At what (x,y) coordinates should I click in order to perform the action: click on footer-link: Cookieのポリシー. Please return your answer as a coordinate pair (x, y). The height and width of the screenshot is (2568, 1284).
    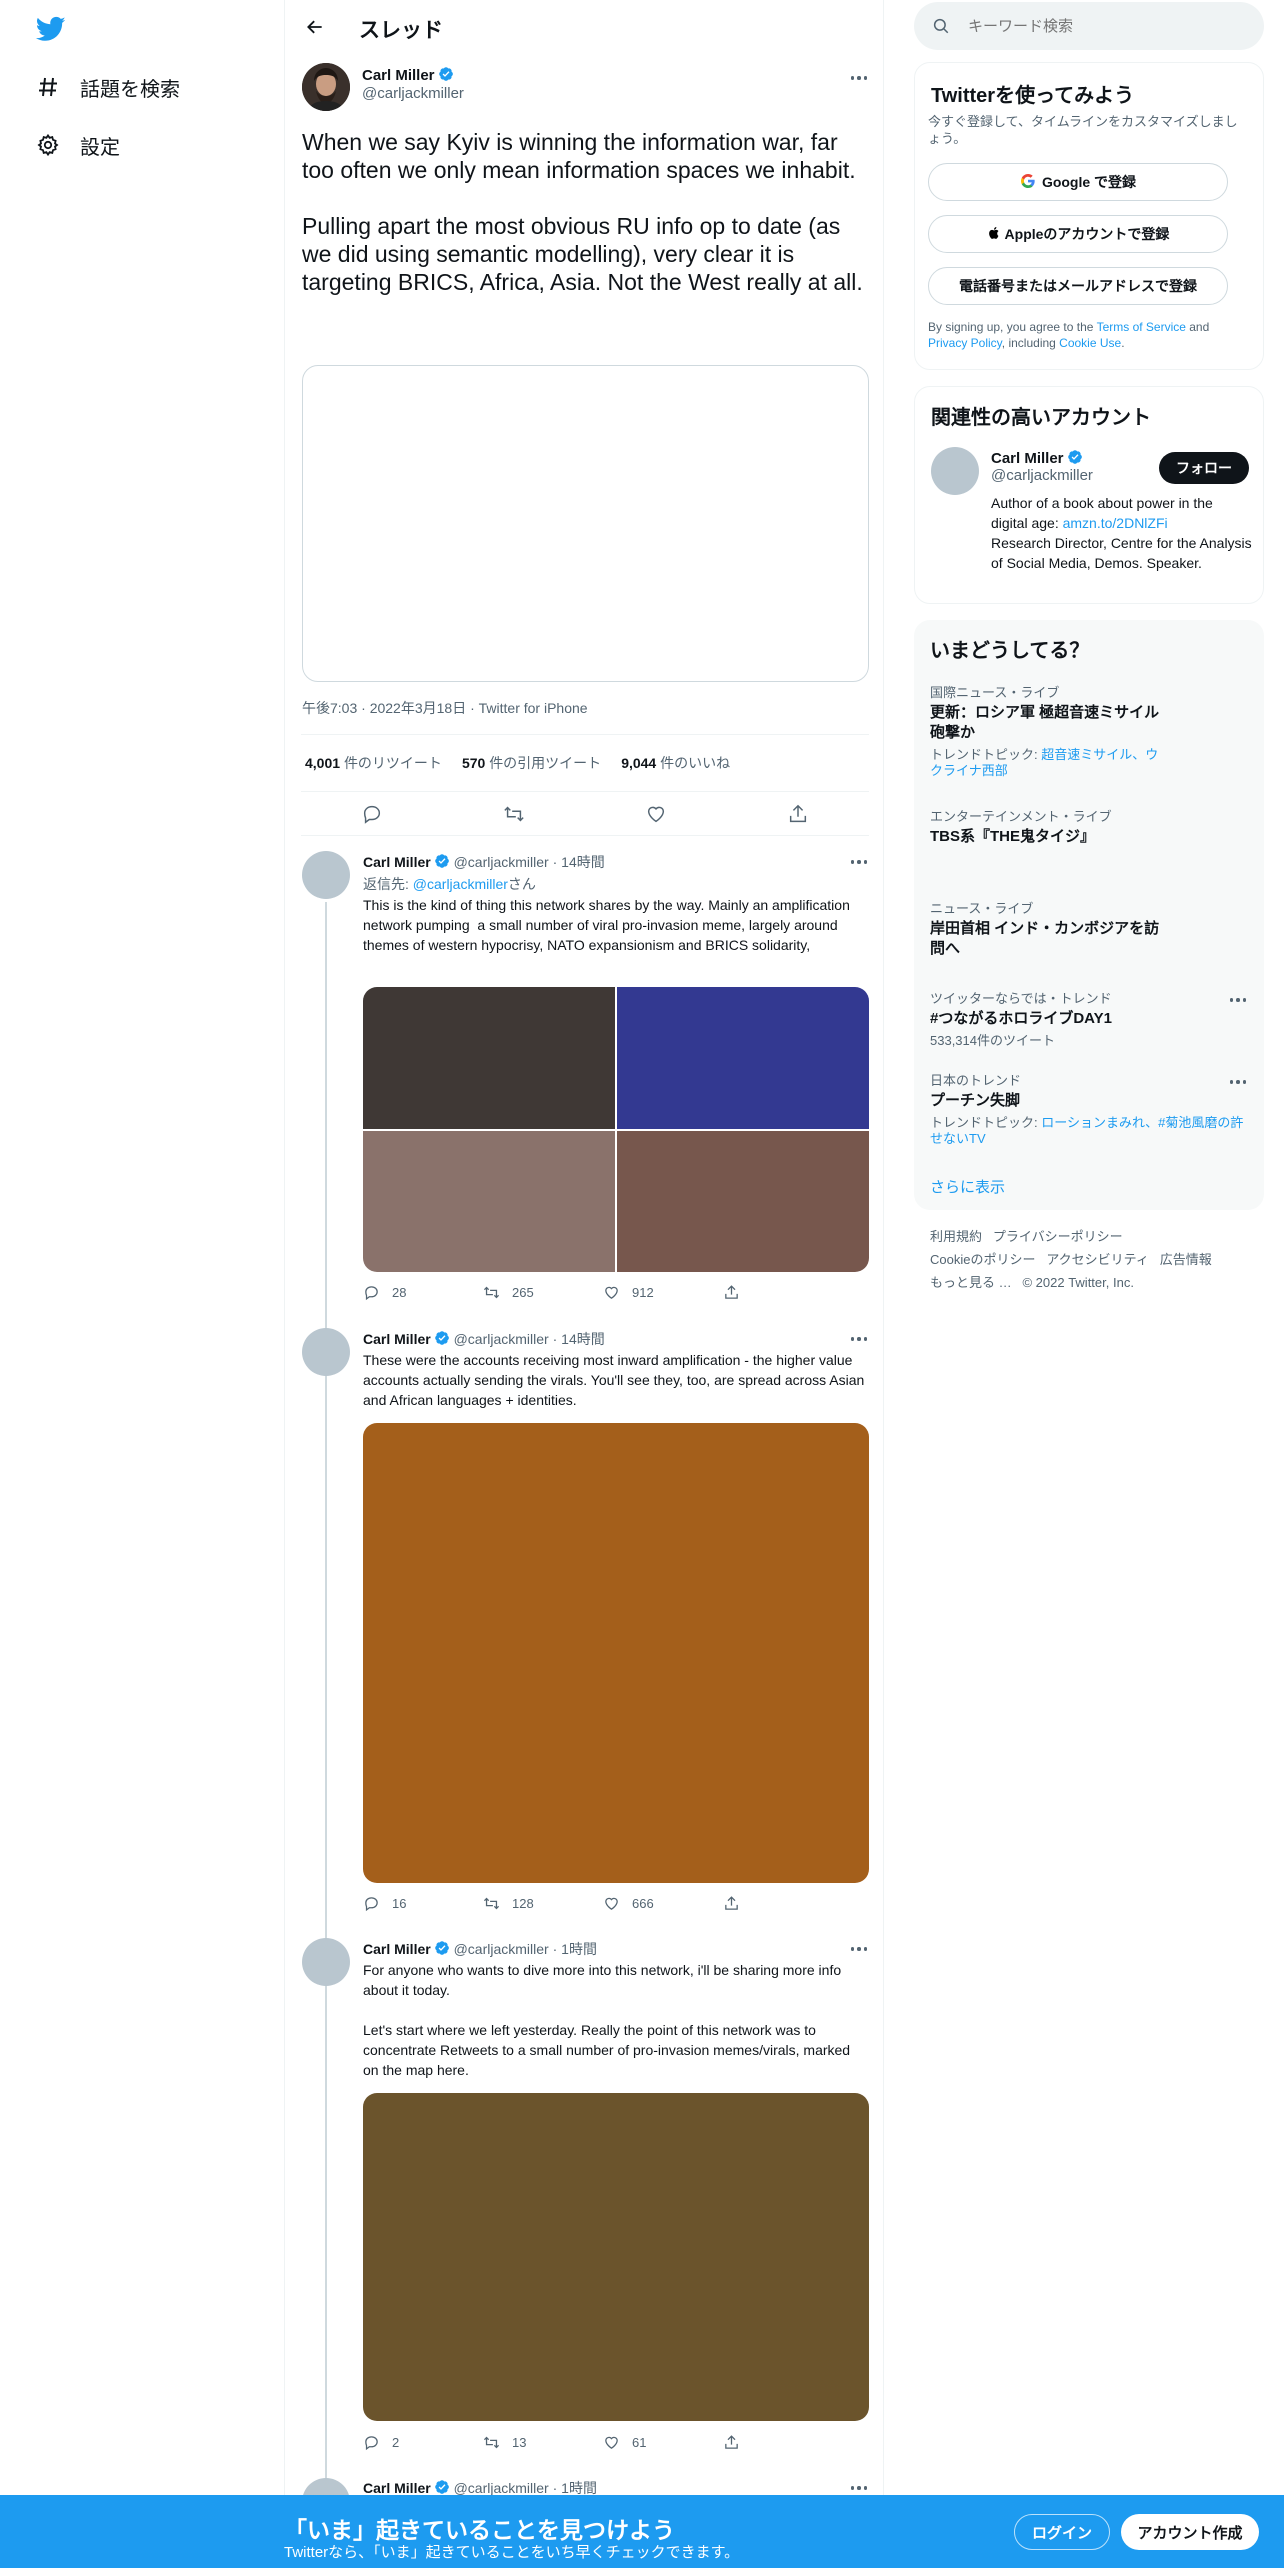
    Looking at the image, I should click on (982, 1259).